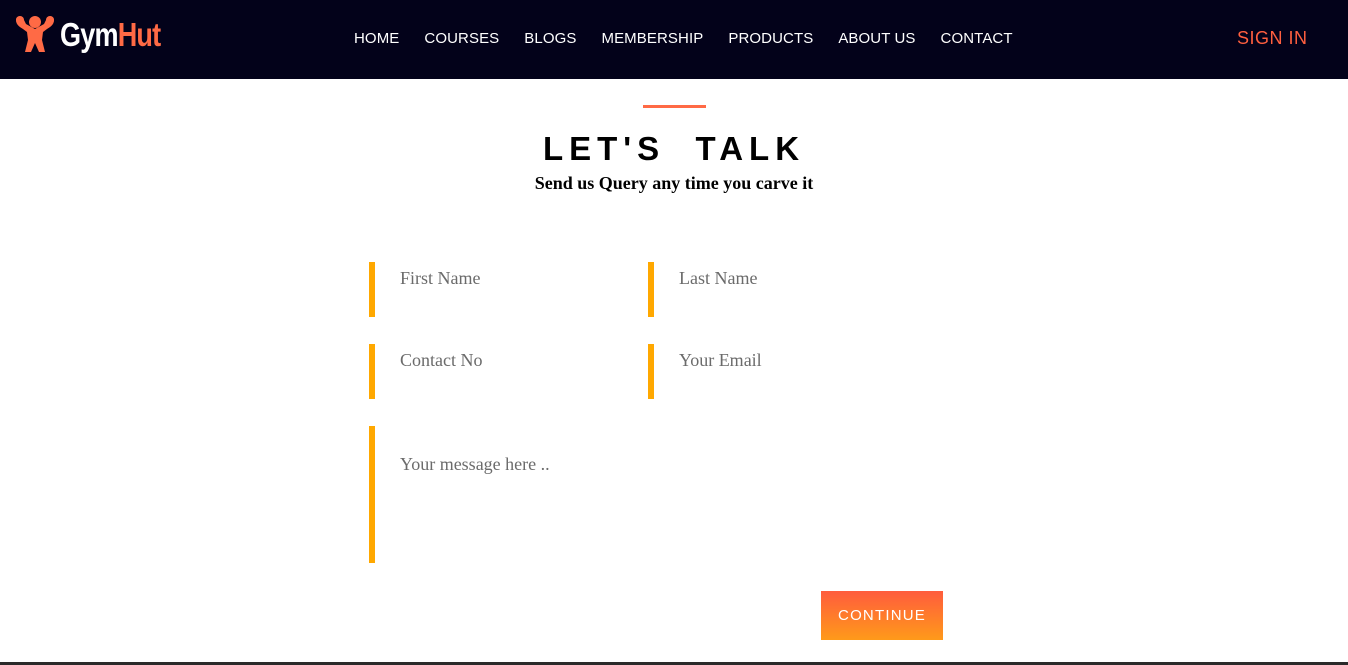 Image resolution: width=1348 pixels, height=665 pixels. Describe the element at coordinates (376, 38) in the screenshot. I see `nav-home: HOME` at that location.